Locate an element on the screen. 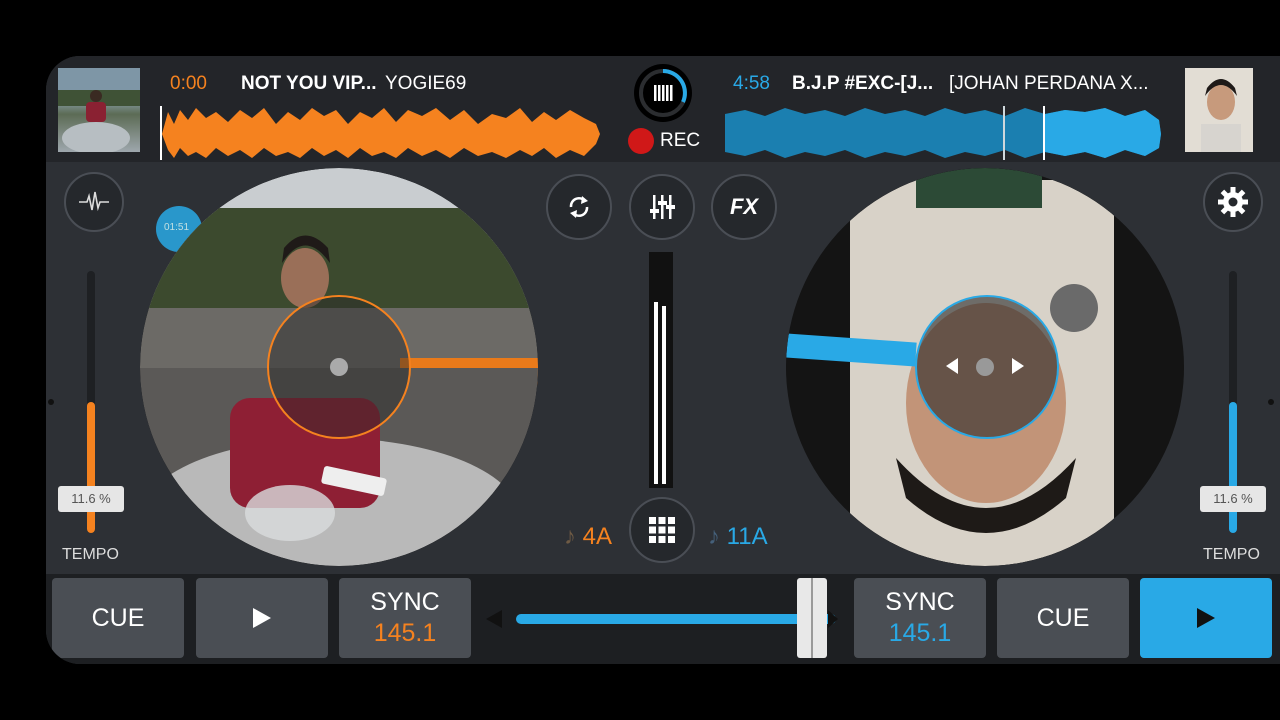  vu-right-bar is located at coordinates (664, 395).